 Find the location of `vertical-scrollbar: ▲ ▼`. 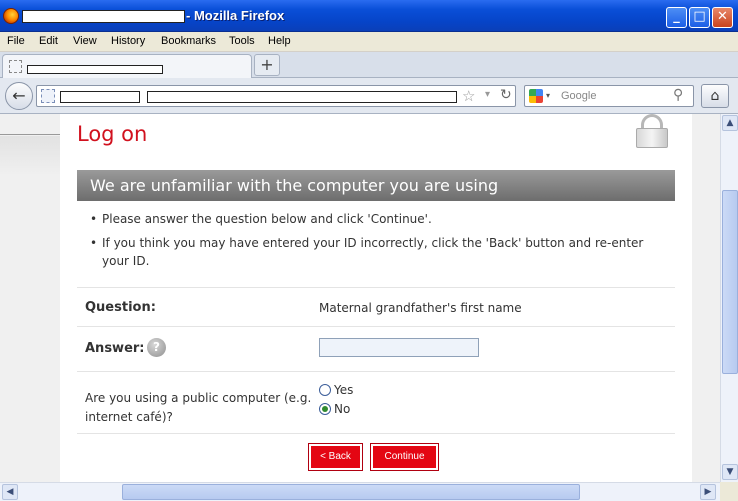

vertical-scrollbar: ▲ ▼ is located at coordinates (729, 298).